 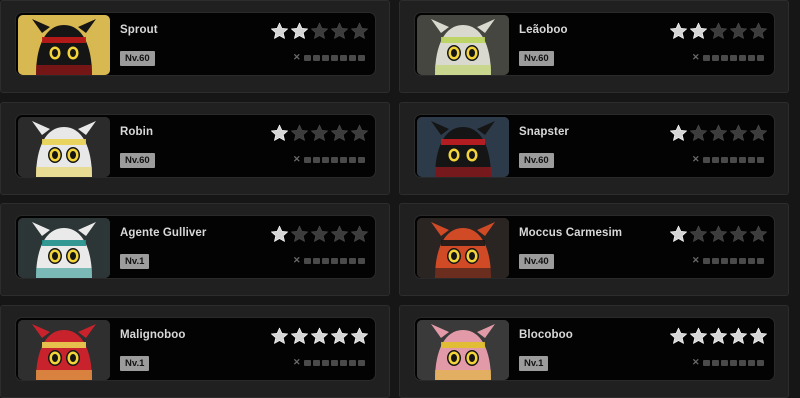 I want to click on character-name: Leãoboo, so click(x=543, y=30).